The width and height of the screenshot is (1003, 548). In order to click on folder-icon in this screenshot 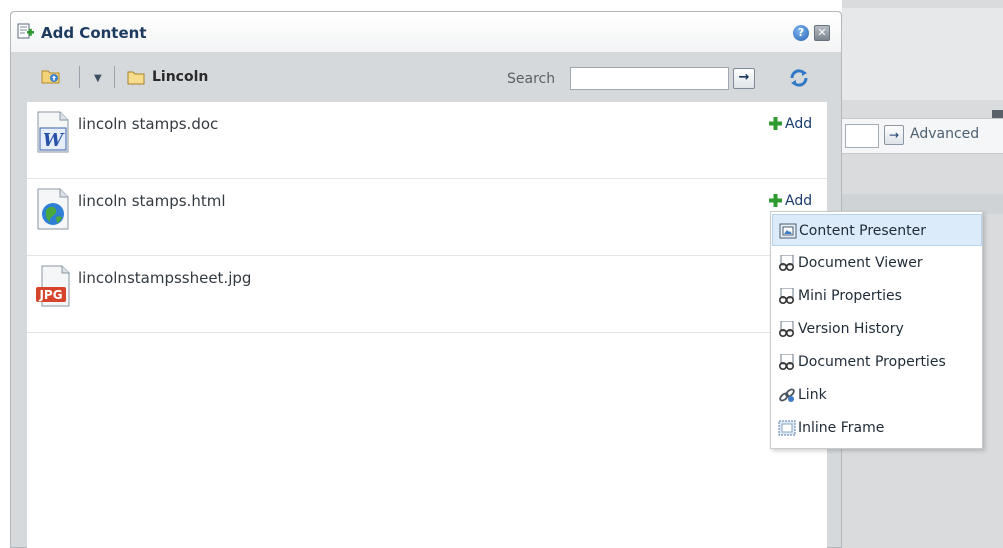, I will do `click(136, 78)`.